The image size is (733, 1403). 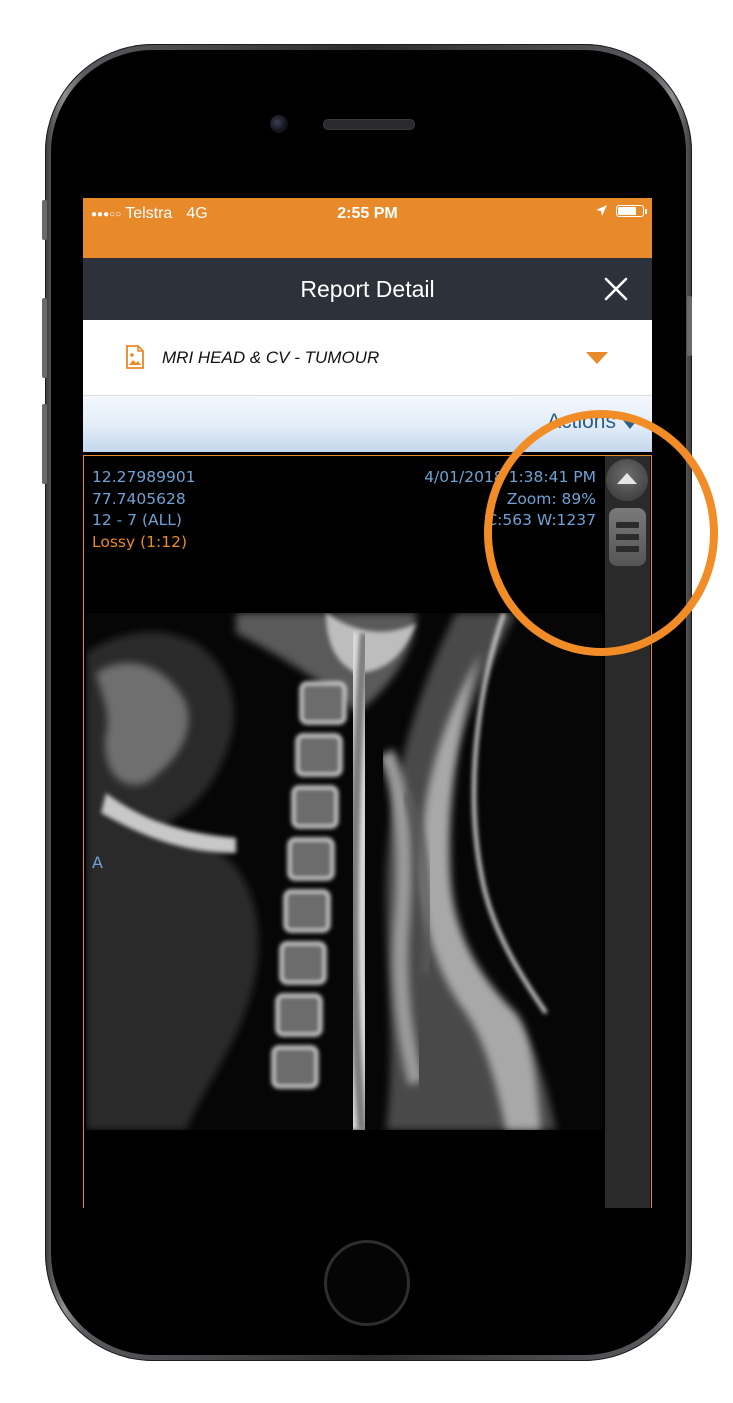 I want to click on status-indicators, so click(x=621, y=210).